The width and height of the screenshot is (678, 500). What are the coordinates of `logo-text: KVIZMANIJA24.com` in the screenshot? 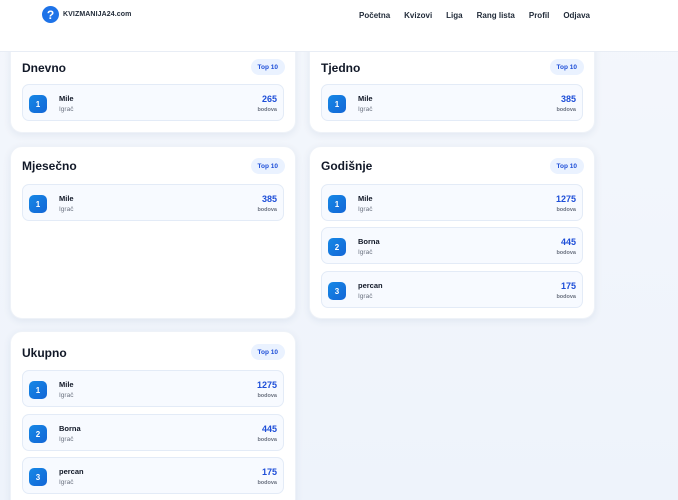 It's located at (97, 14).